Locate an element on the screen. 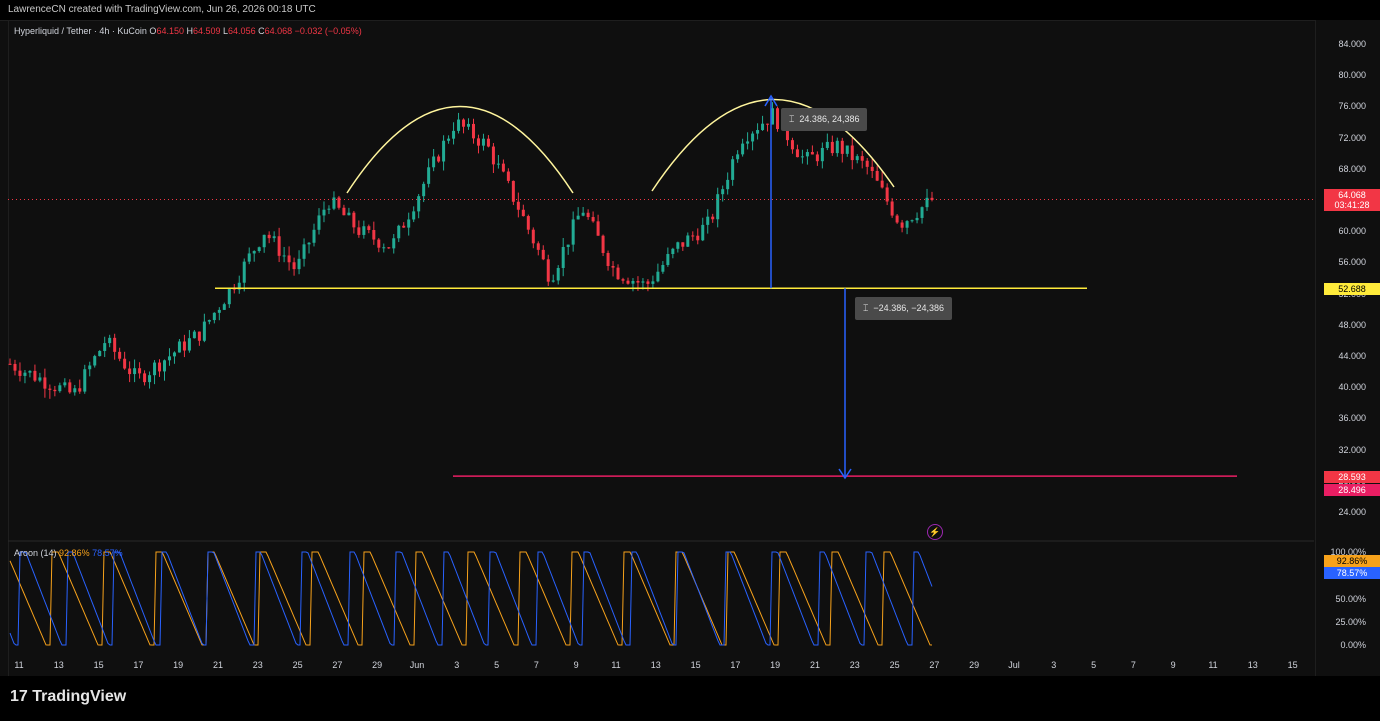 The height and width of the screenshot is (721, 1380). price-tick: 84.000 is located at coordinates (1352, 44).